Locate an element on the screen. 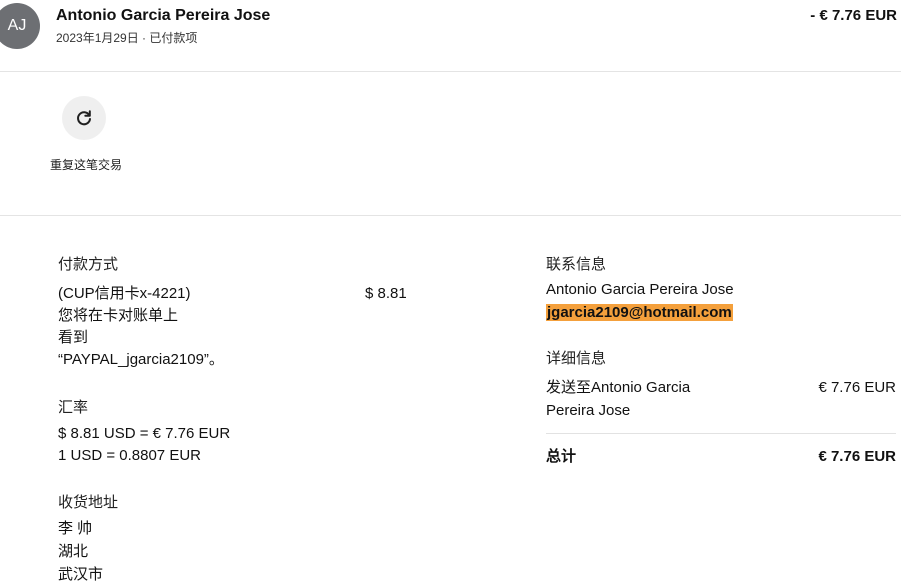 This screenshot has height=586, width=901. payment-method-card: (CUP信用卡x-4221) is located at coordinates (124, 293).